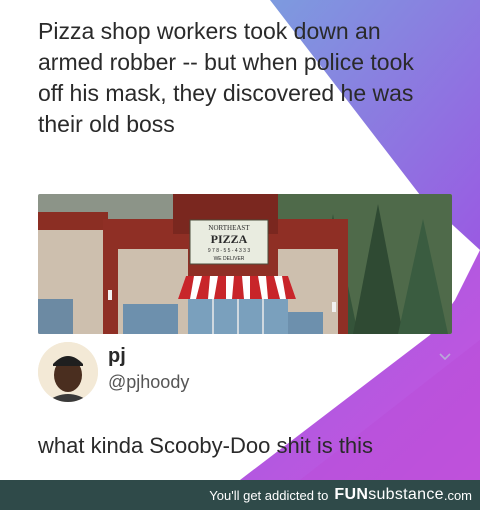 The height and width of the screenshot is (510, 480). Describe the element at coordinates (148, 382) in the screenshot. I see `author-handle: @pjhoody` at that location.